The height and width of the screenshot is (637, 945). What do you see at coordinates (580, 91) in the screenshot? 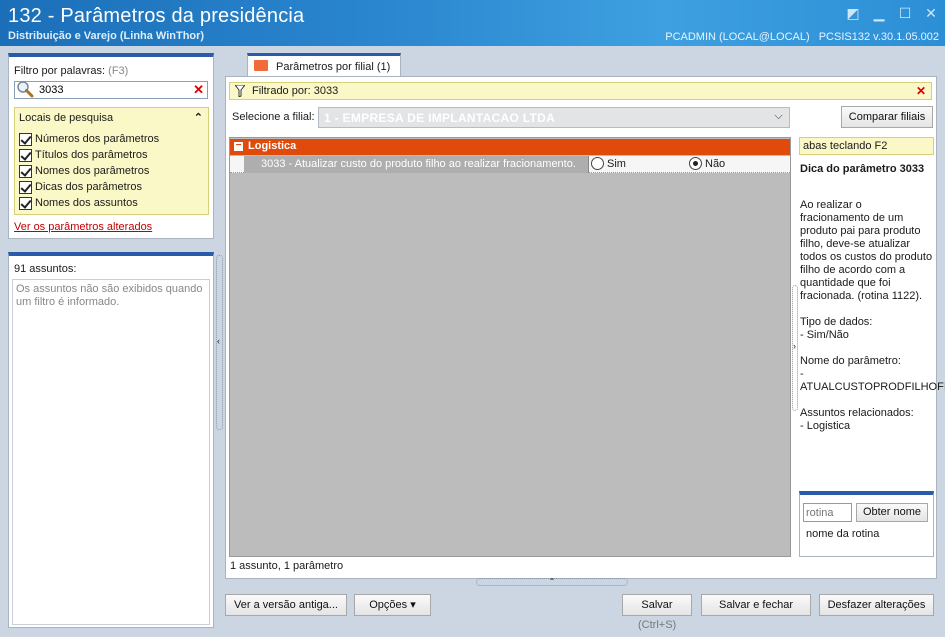
I see `filter-bar: Filtrado por: 3033 ✕` at bounding box center [580, 91].